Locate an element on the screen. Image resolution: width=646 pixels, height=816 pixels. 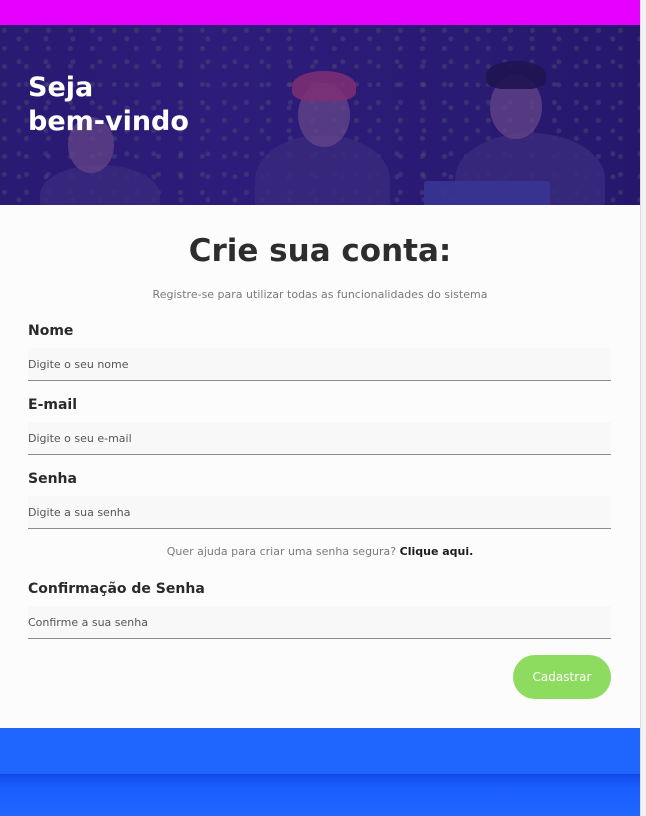
password-help-link: Clique aqui. is located at coordinates (437, 551).